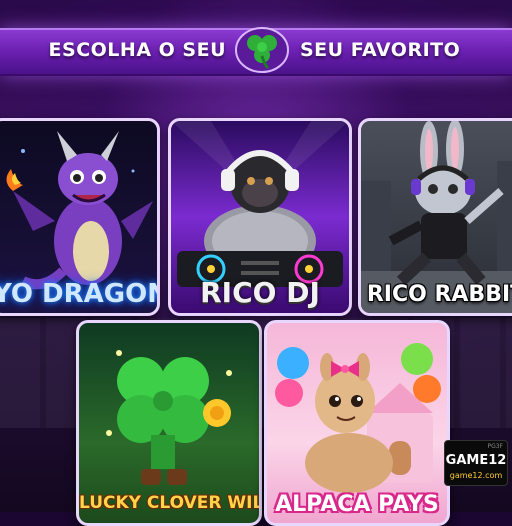 This screenshot has width=512, height=526. What do you see at coordinates (170, 503) in the screenshot?
I see `game-title-lucky-clover-wild: LUCKY CLOVER WILD` at bounding box center [170, 503].